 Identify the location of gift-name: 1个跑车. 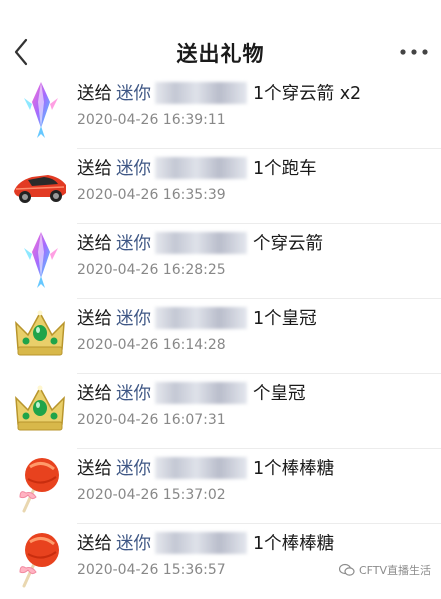
(285, 169).